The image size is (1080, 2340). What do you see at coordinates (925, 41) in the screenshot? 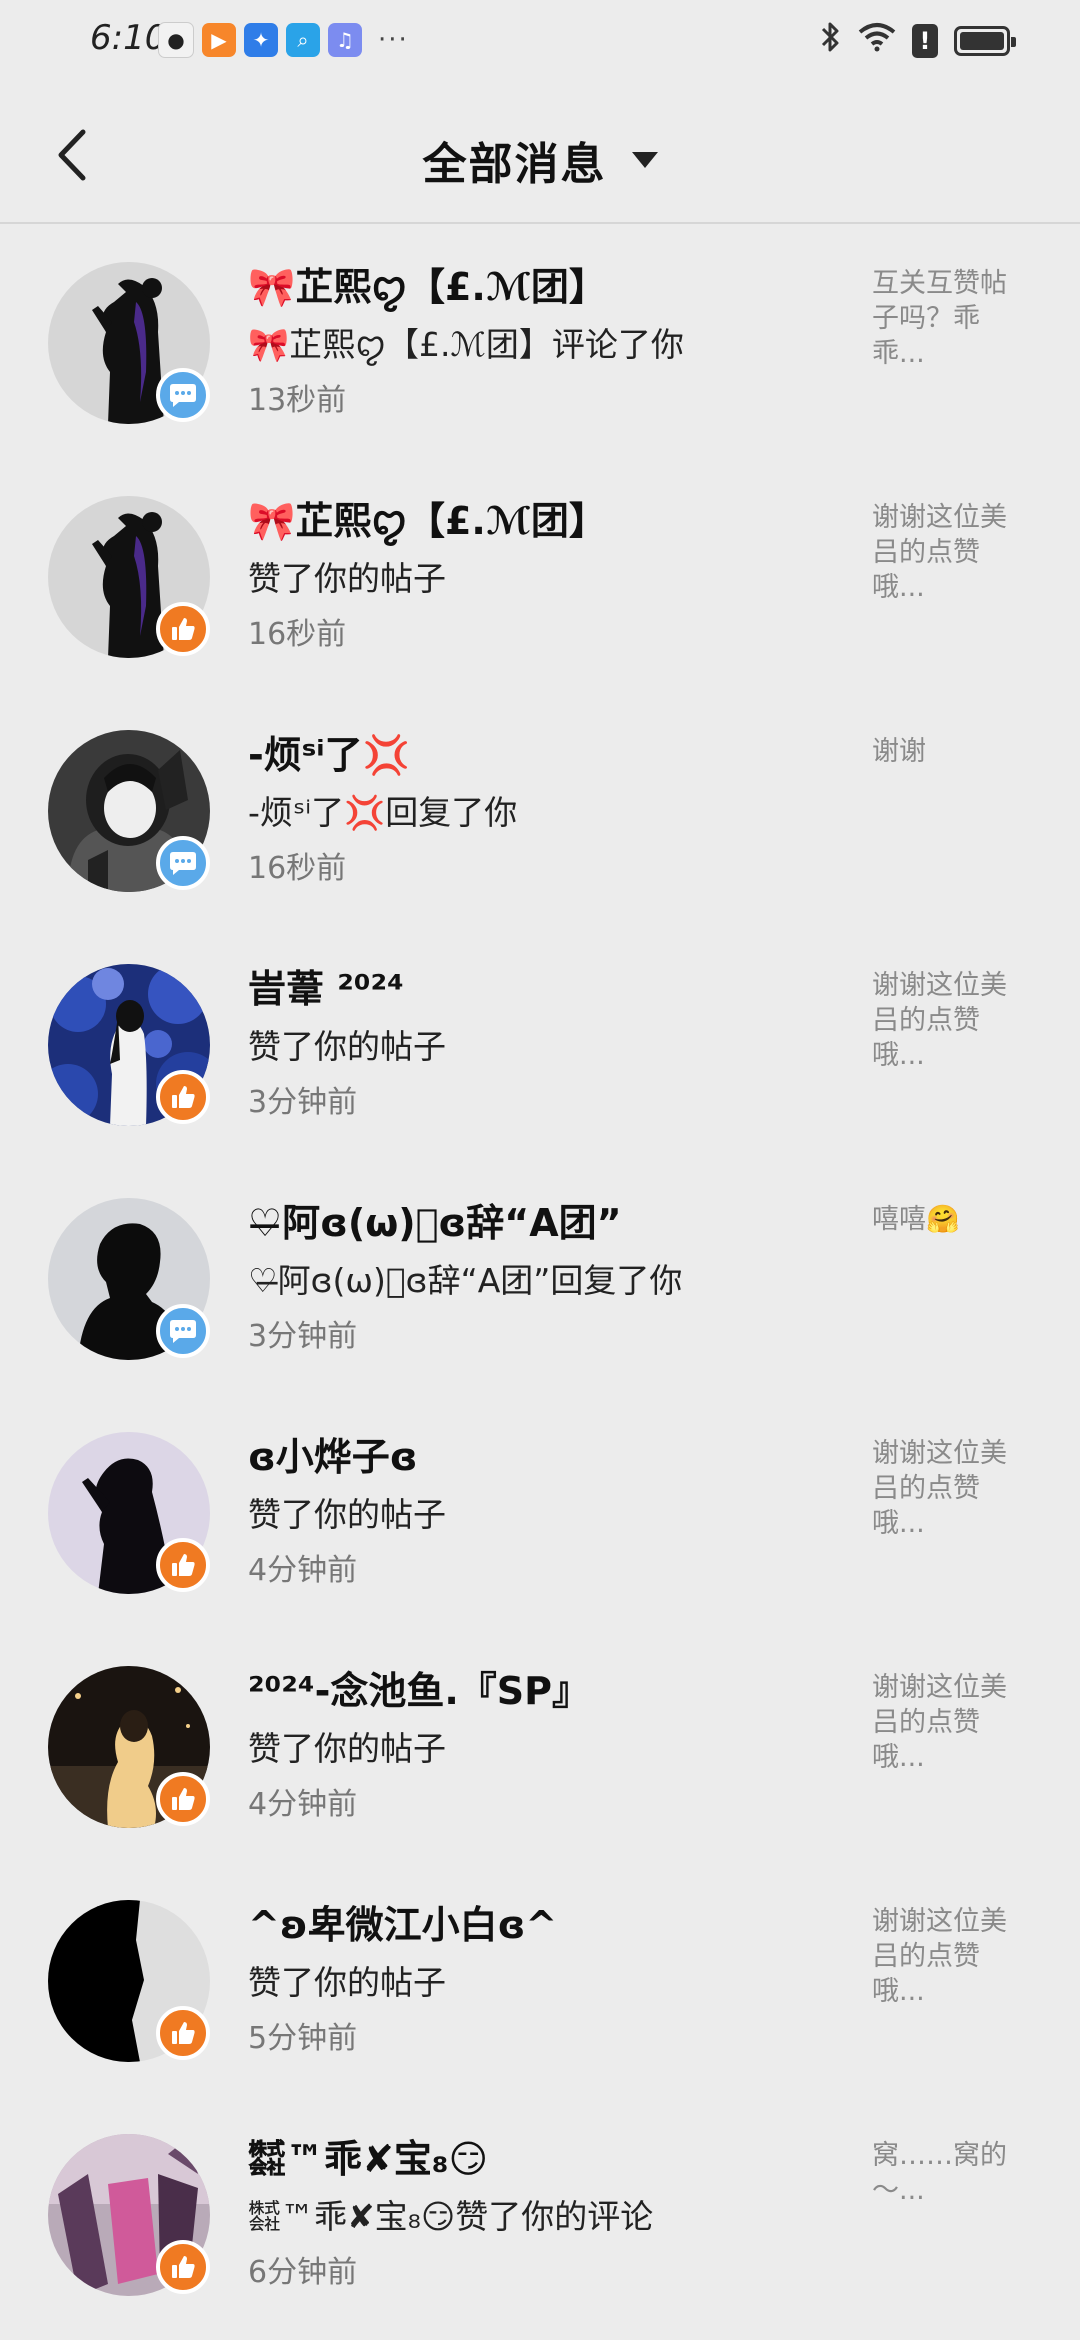
I see `alert-icon: !` at bounding box center [925, 41].